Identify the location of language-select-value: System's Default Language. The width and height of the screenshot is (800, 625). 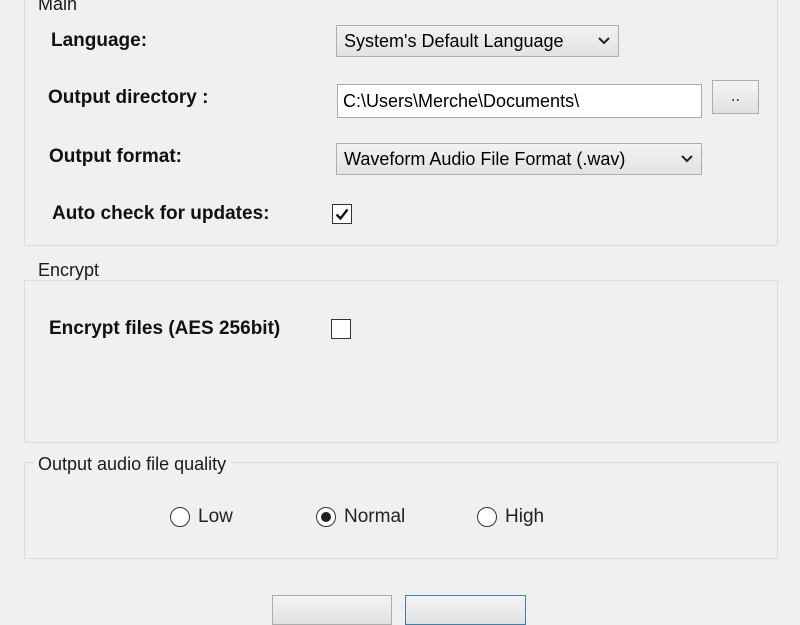
(454, 41).